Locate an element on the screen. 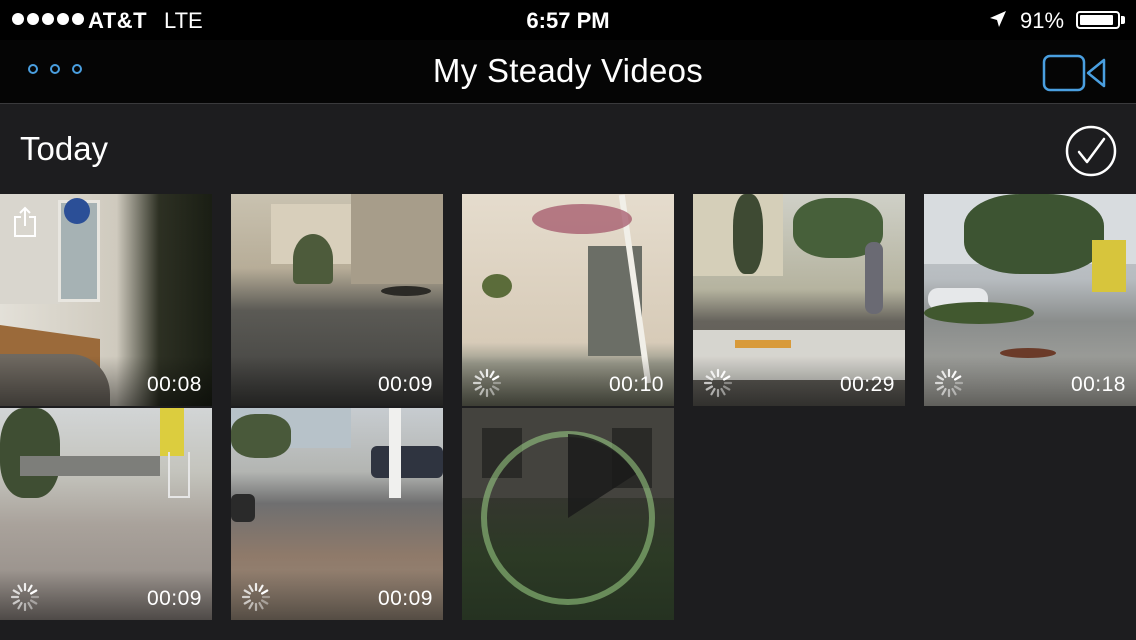 This screenshot has height=640, width=1136. section-title: Today is located at coordinates (64, 148).